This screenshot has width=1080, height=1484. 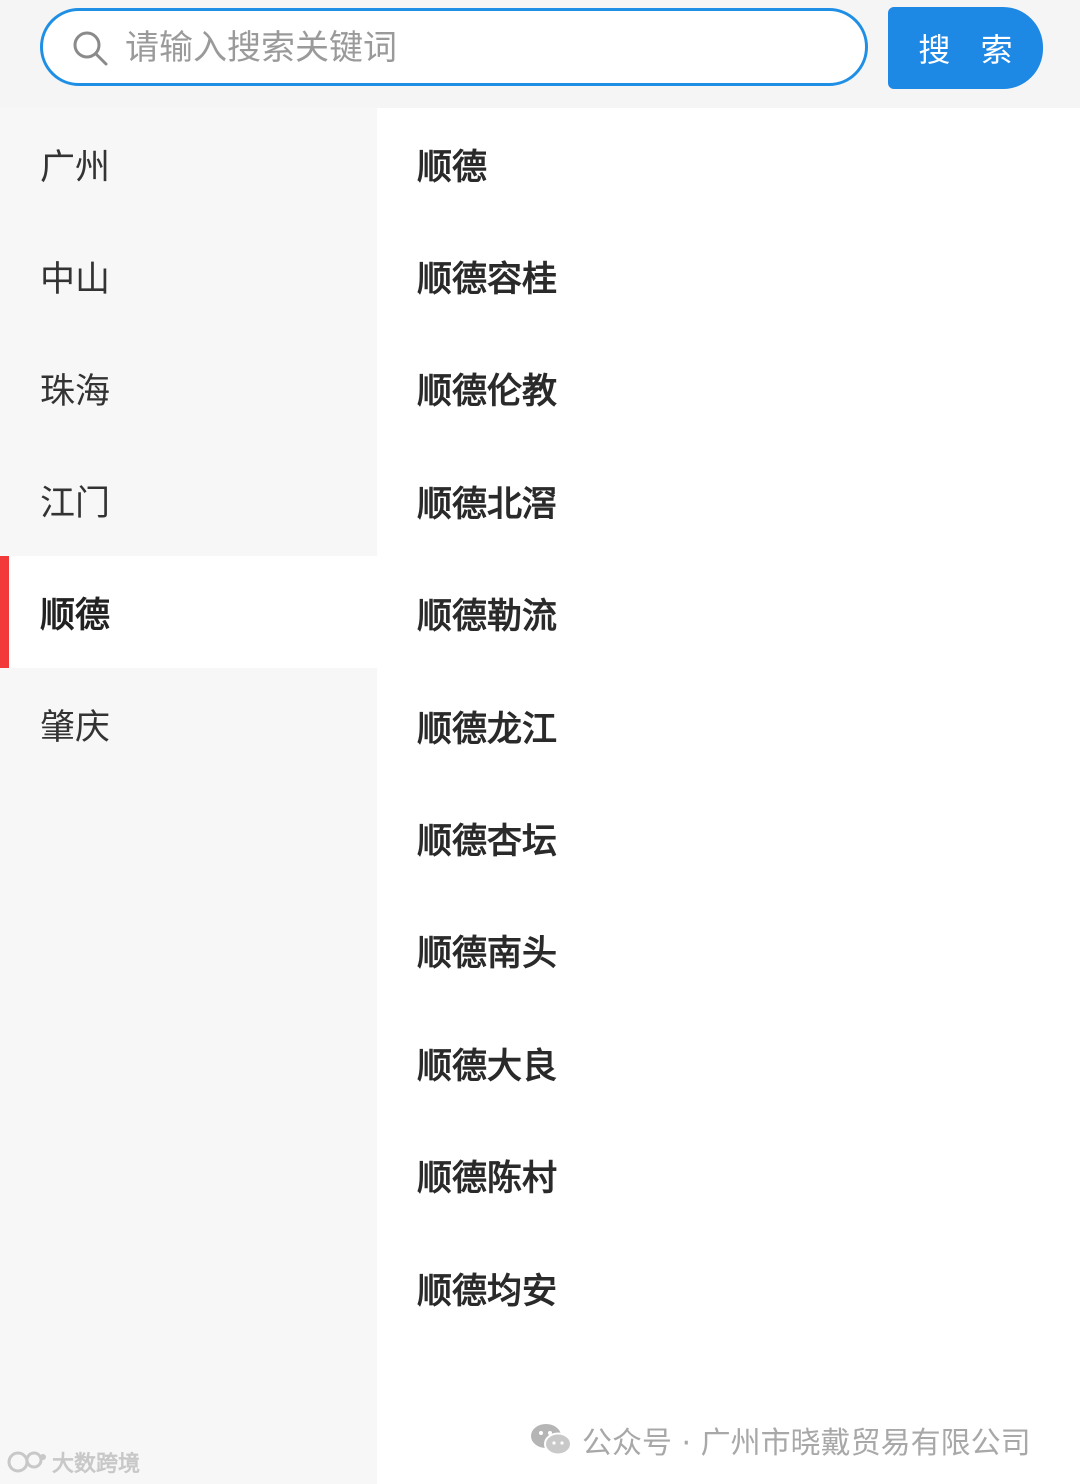 I want to click on sidebar-item-zhongshan: 中山, so click(x=188, y=276).